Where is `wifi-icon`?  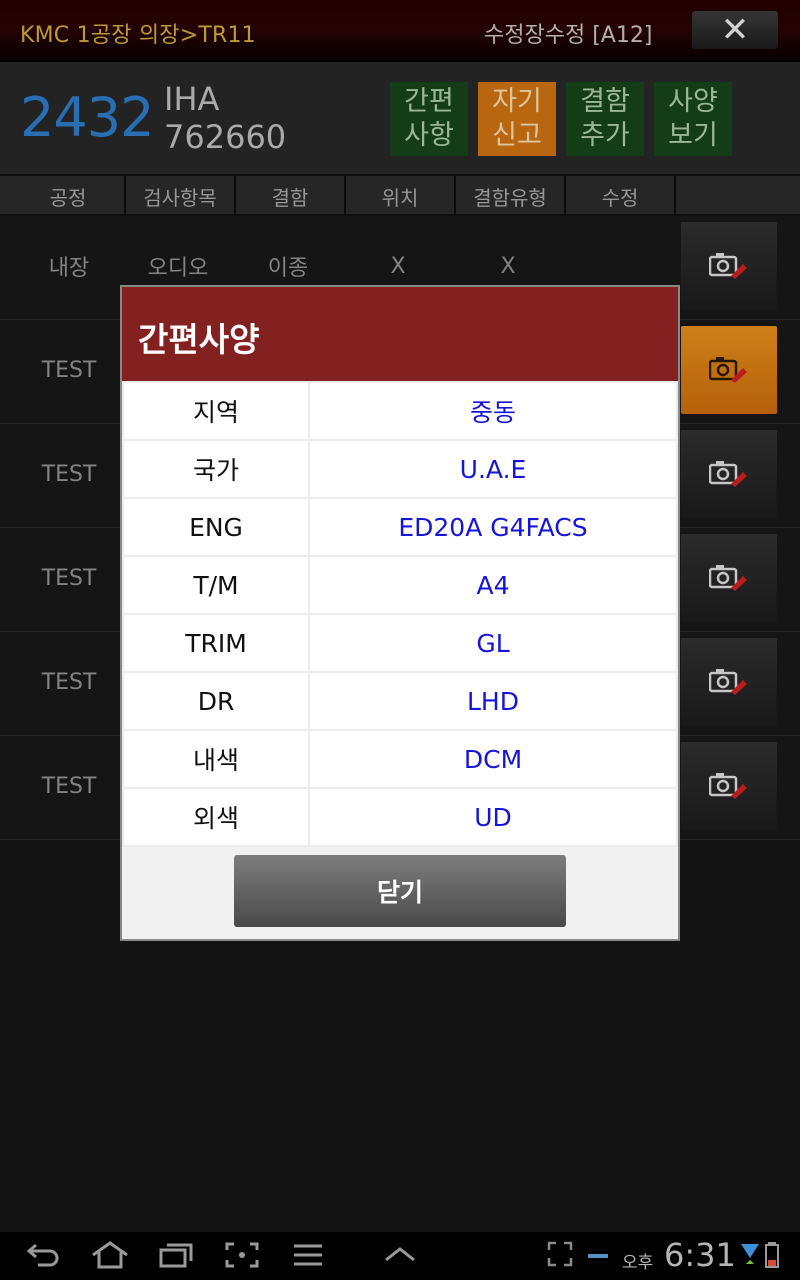 wifi-icon is located at coordinates (750, 1254).